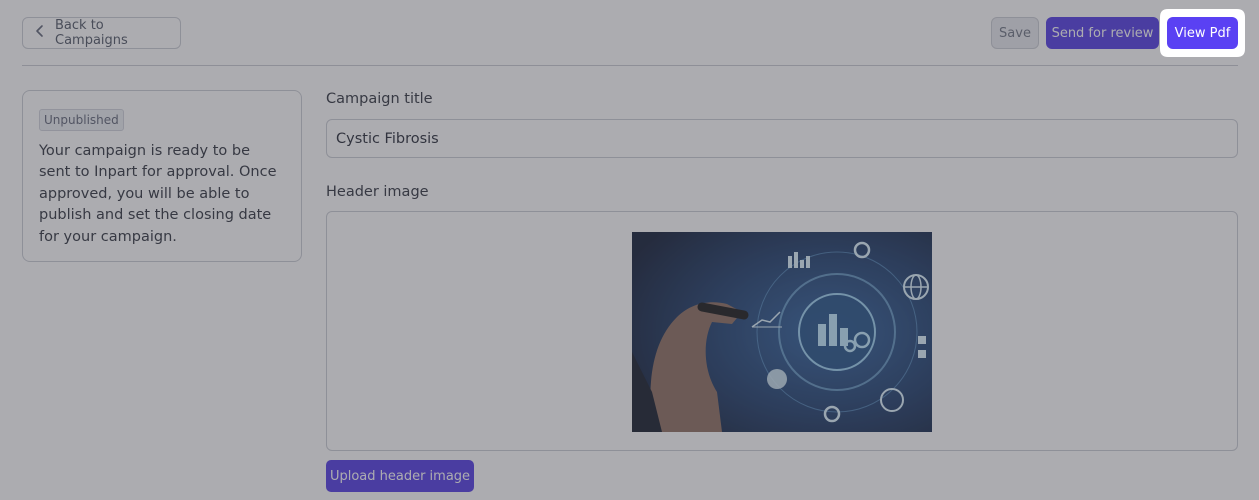 This screenshot has height=500, width=1259. I want to click on campaign-title-label: Campaign title, so click(379, 99).